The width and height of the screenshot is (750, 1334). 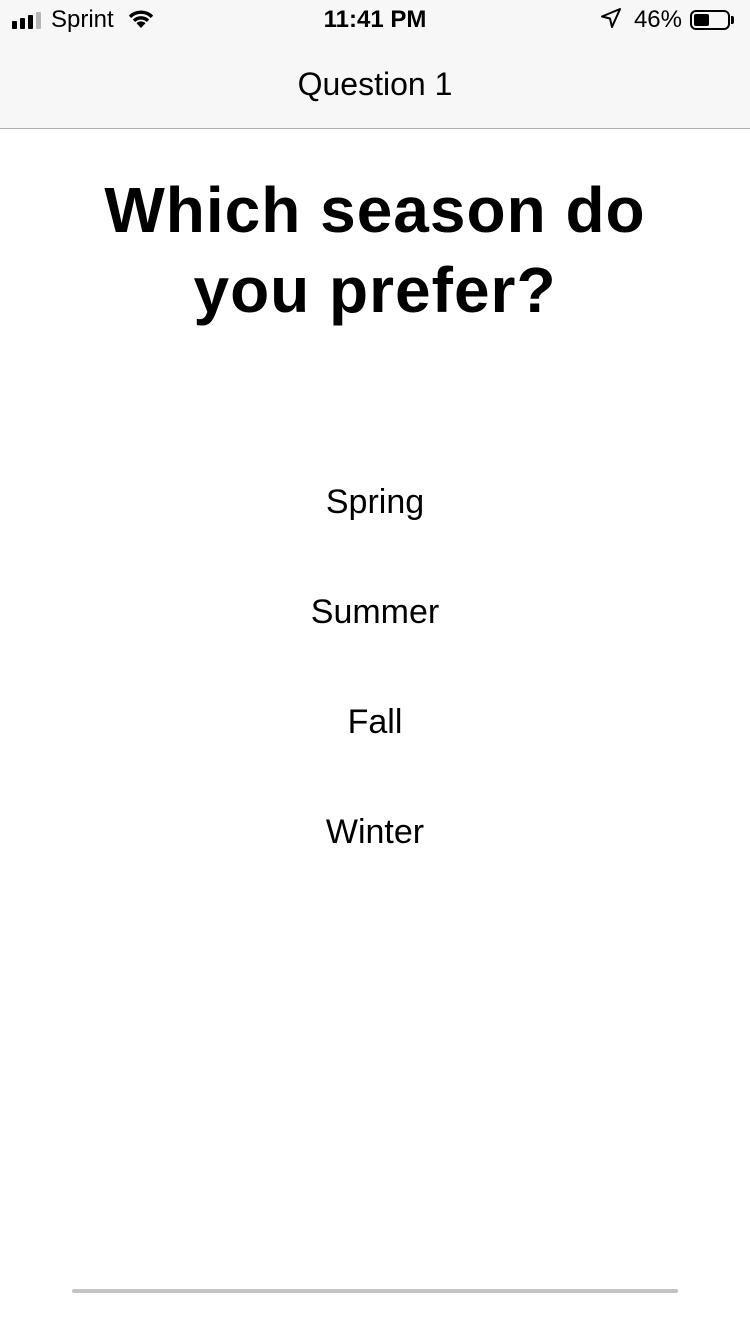 I want to click on navigation-bar: Question 1, so click(x=375, y=84).